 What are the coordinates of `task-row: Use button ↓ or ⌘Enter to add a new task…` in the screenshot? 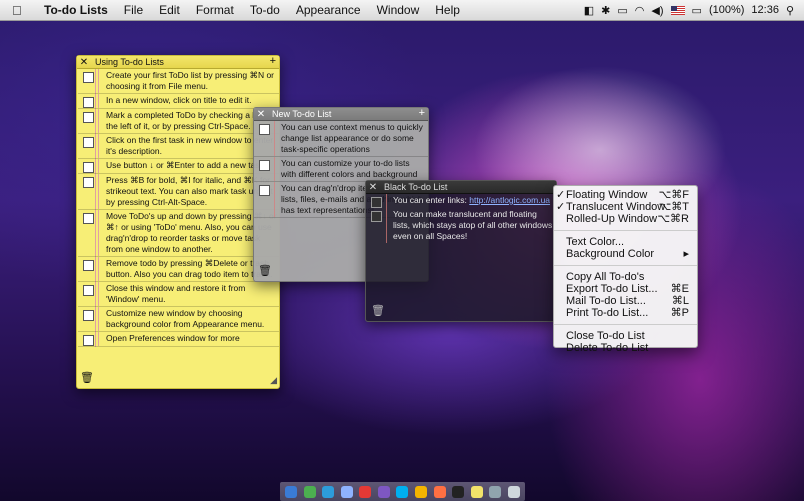 It's located at (178, 166).